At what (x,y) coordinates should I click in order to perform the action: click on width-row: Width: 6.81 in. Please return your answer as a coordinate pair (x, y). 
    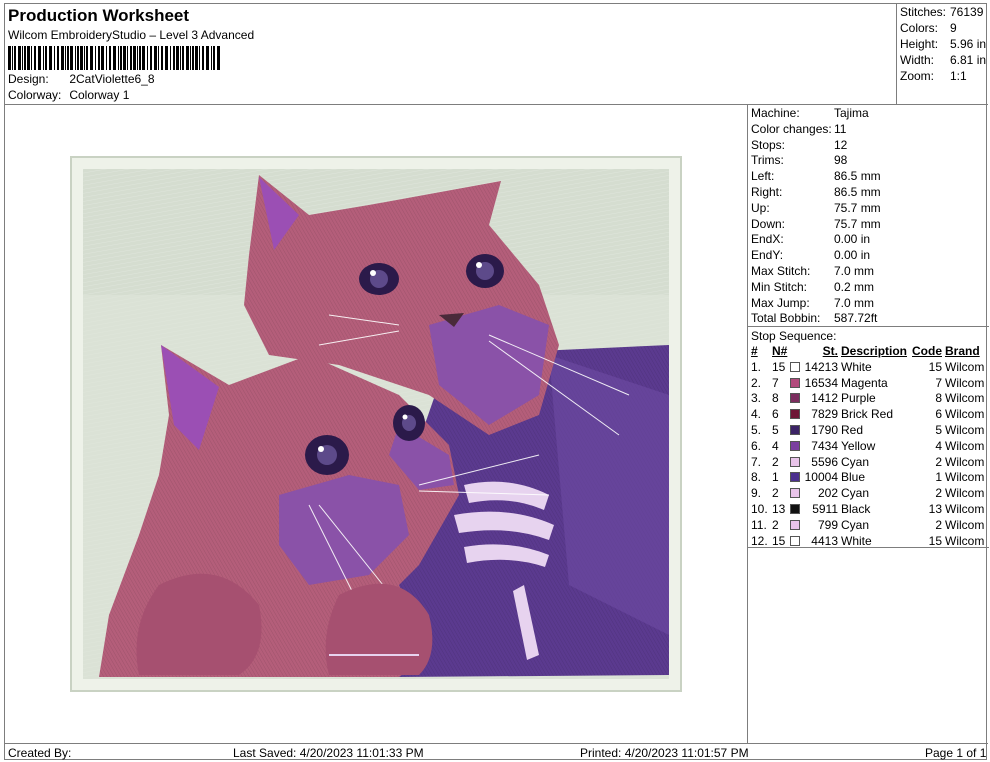
    Looking at the image, I should click on (943, 60).